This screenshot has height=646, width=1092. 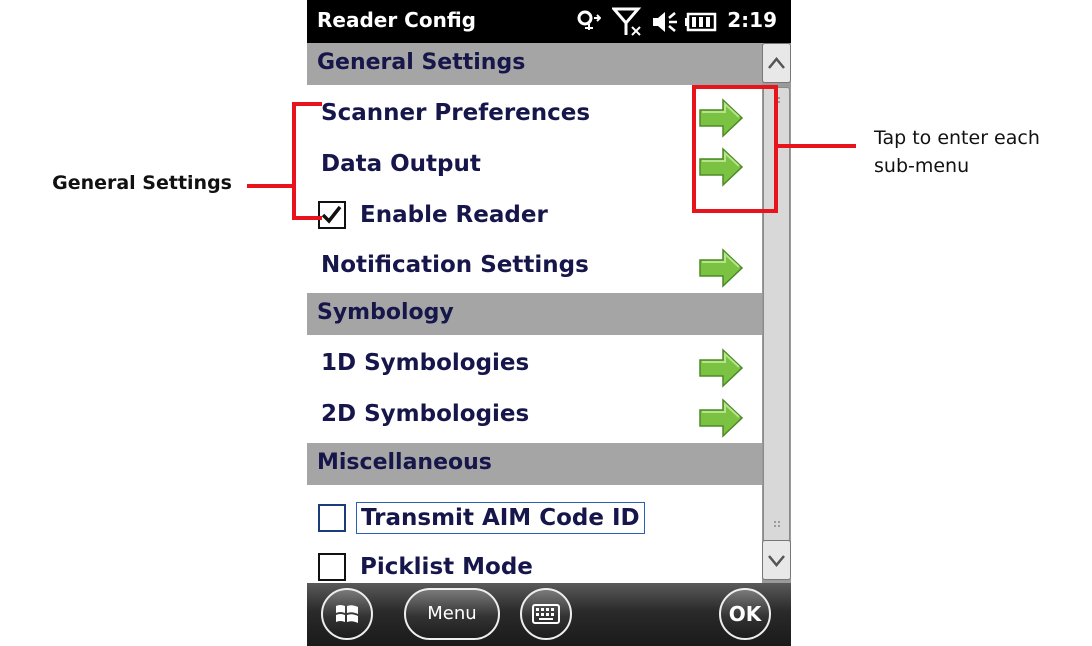 I want to click on bottom-soft-key-bar: Menu OK, so click(x=549, y=614).